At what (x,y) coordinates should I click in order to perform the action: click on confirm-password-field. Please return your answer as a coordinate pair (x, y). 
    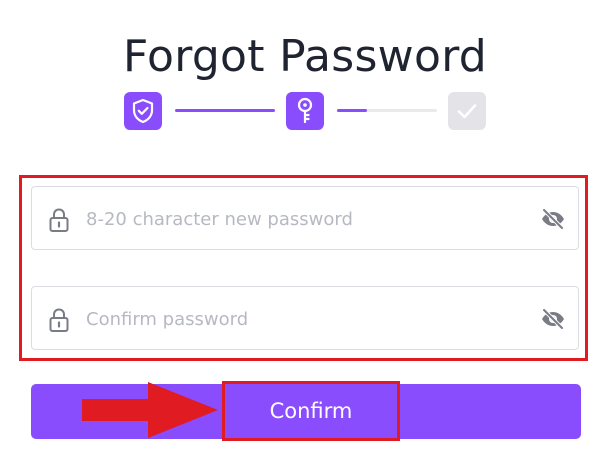
    Looking at the image, I should click on (305, 318).